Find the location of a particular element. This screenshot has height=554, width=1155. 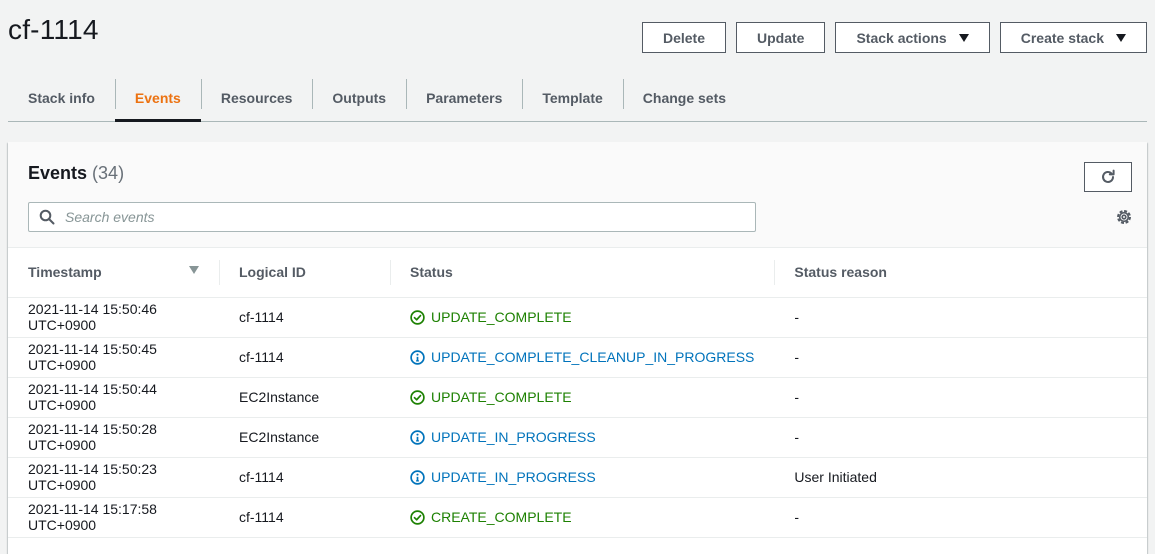

status-cell: UPDATE_COMPLETE_CLEANUP_IN_PROGRESS is located at coordinates (582, 357).